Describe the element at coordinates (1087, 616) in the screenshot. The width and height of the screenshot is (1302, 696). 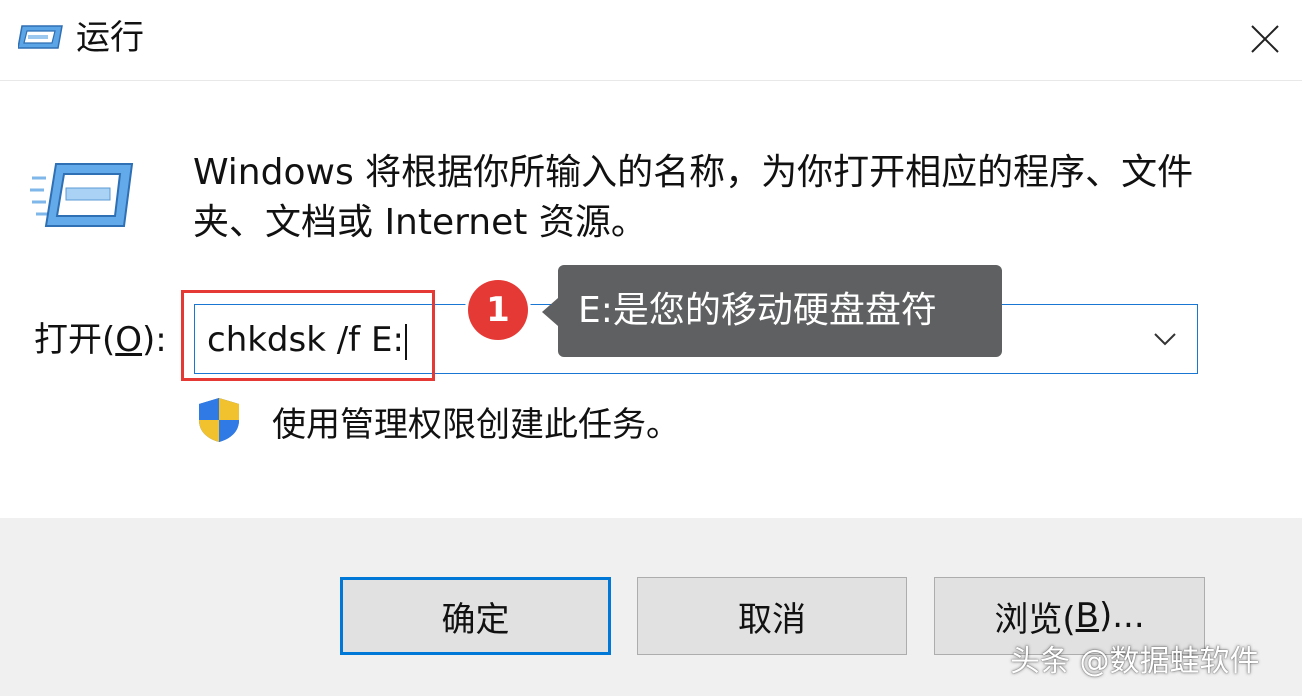
I see `browse-label-accelerator: B` at that location.